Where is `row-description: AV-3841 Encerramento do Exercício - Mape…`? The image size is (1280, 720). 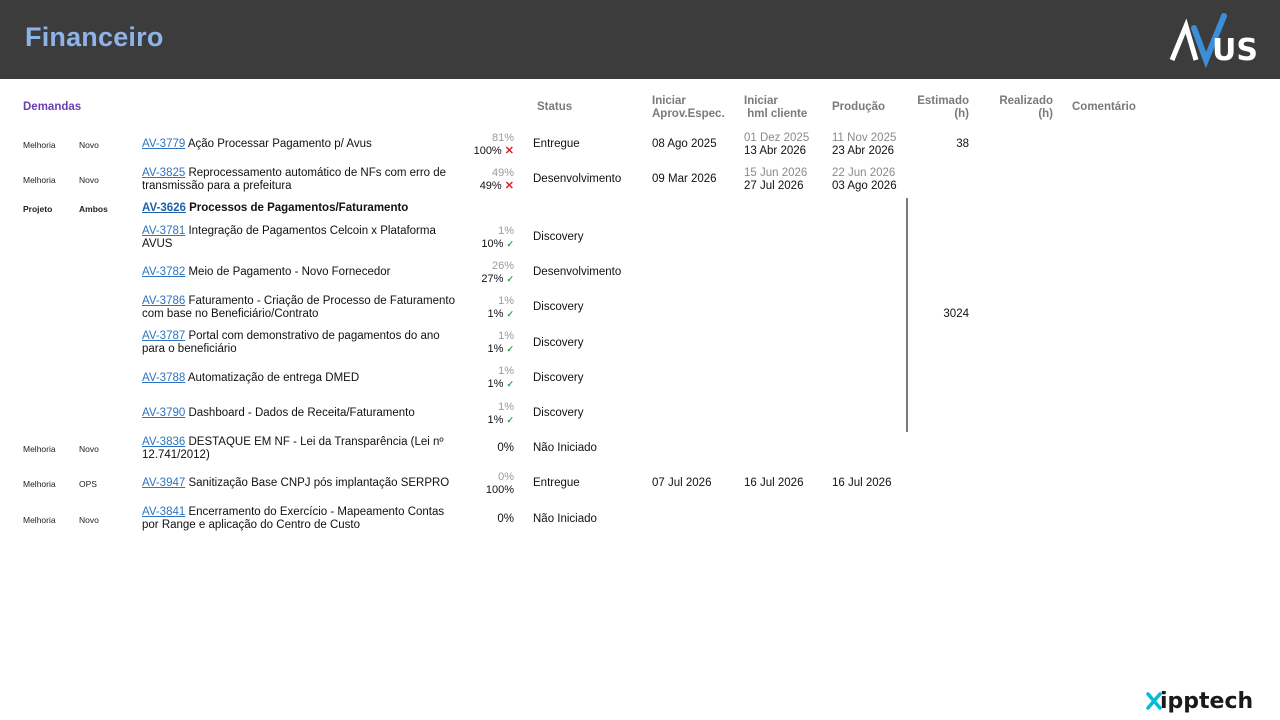 row-description: AV-3841 Encerramento do Exercício - Mape… is located at coordinates (301, 519).